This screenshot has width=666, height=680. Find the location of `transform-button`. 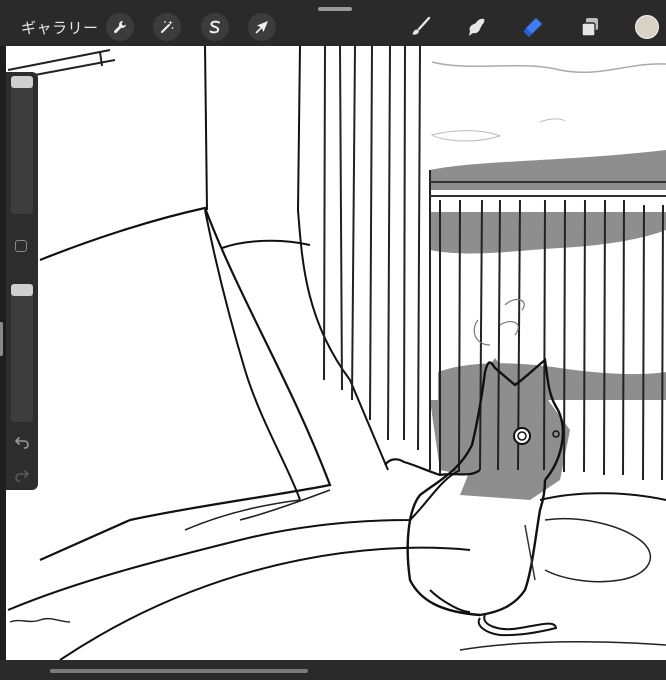

transform-button is located at coordinates (262, 27).